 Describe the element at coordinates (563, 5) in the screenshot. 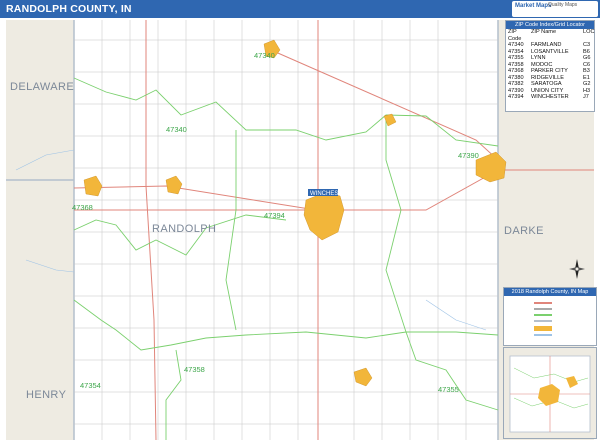

I see `brand-sub-text: Quality Maps` at that location.